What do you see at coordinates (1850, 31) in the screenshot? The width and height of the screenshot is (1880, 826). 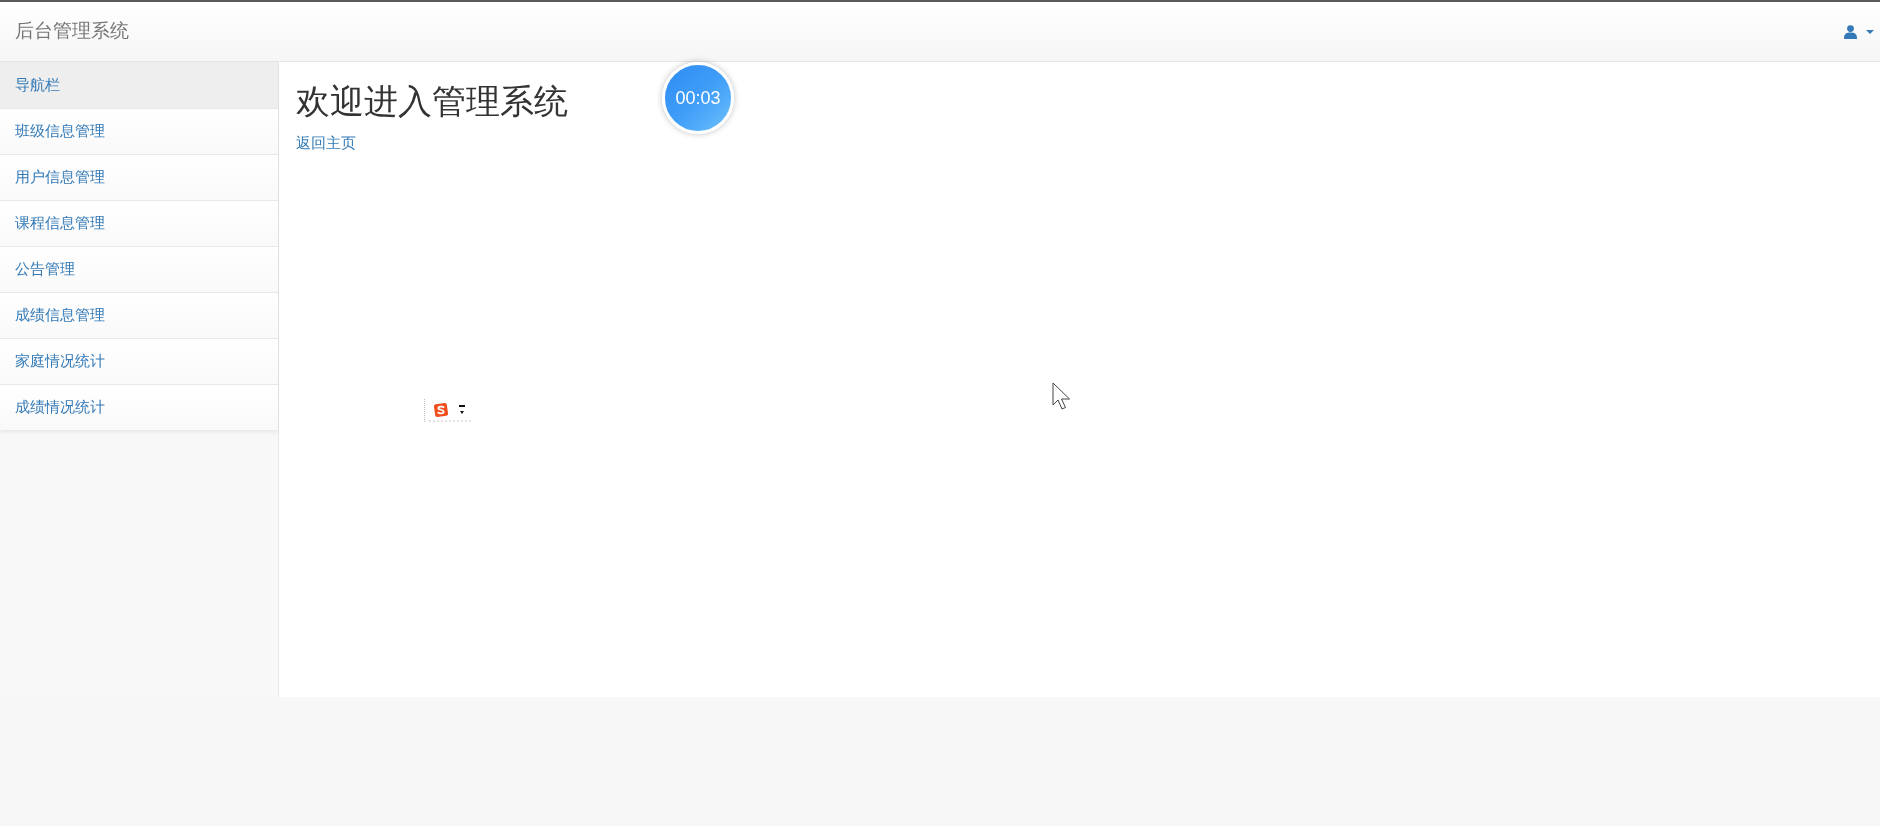 I see `user-icon` at bounding box center [1850, 31].